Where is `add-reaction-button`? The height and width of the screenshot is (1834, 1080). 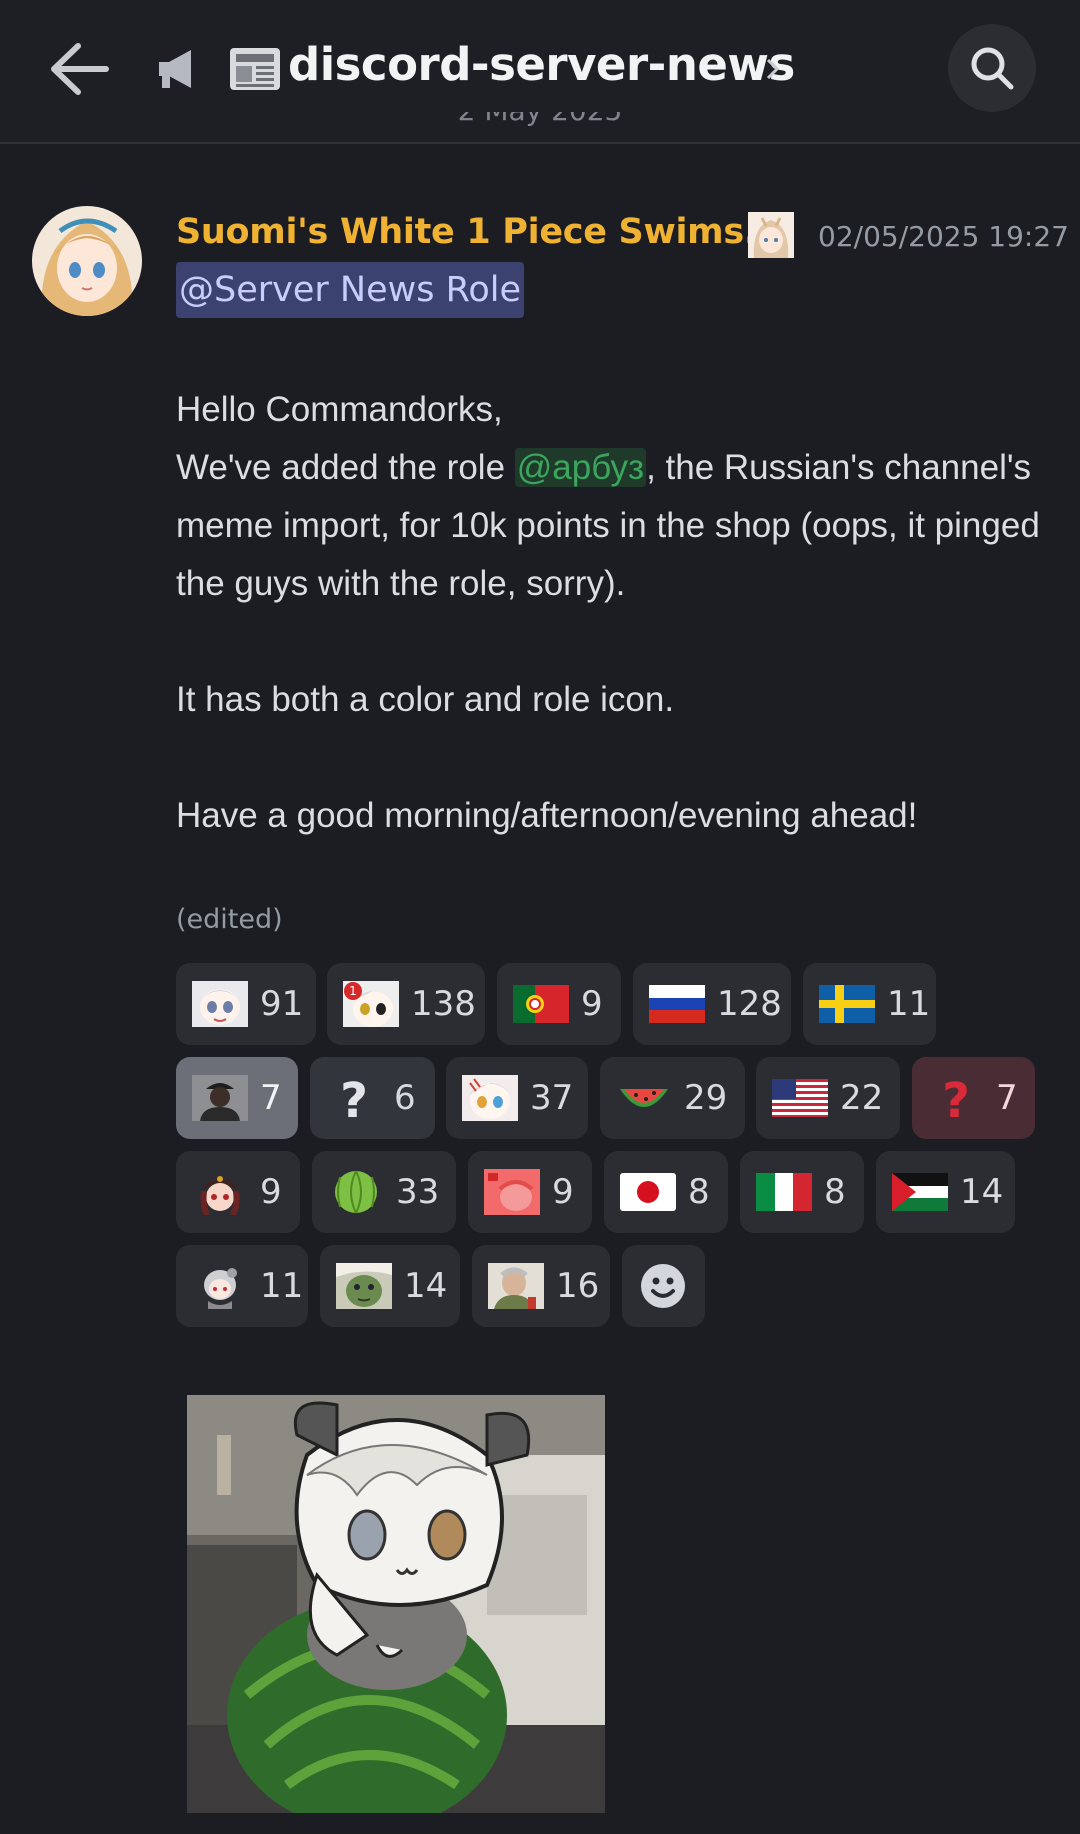 add-reaction-button is located at coordinates (663, 1286).